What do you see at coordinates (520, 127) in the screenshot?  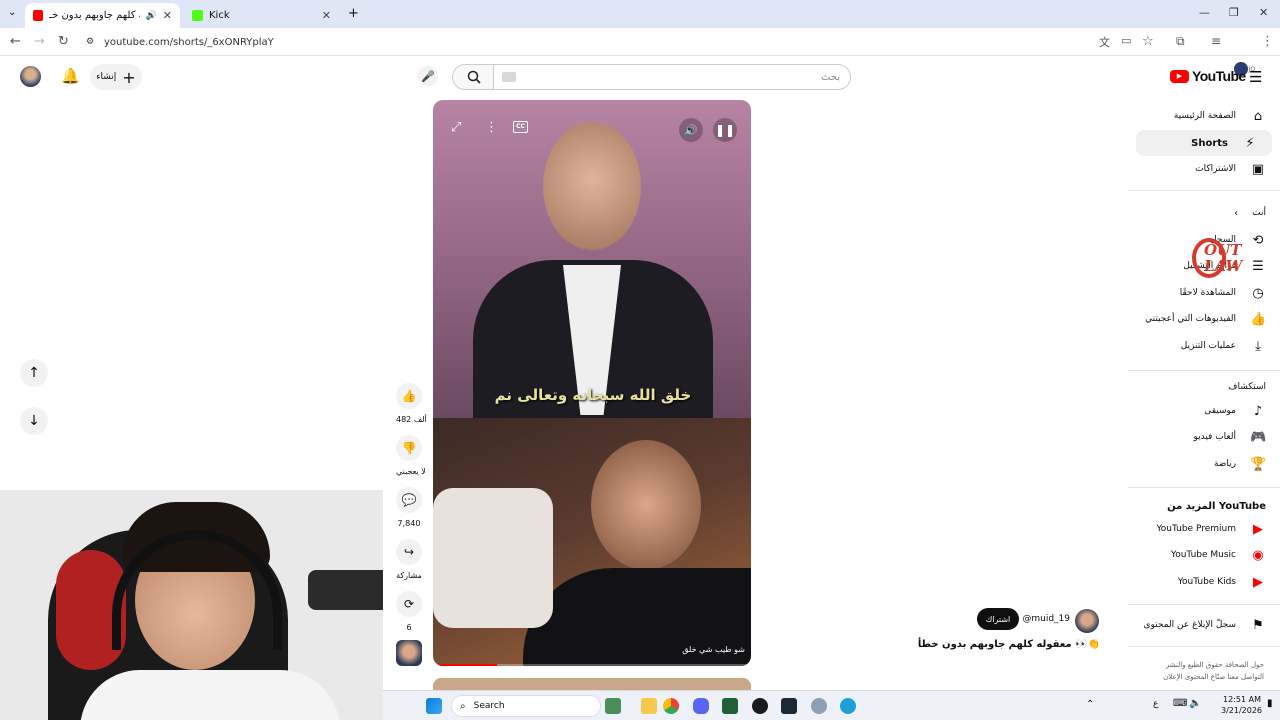 I see `captions-button: CC` at bounding box center [520, 127].